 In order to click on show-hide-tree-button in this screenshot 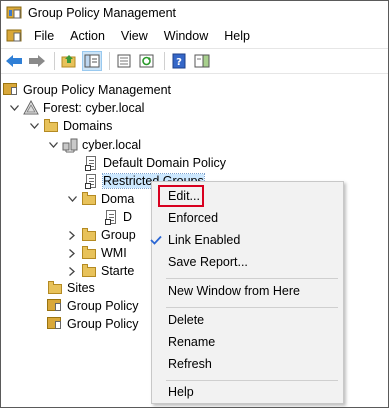, I will do `click(92, 61)`.